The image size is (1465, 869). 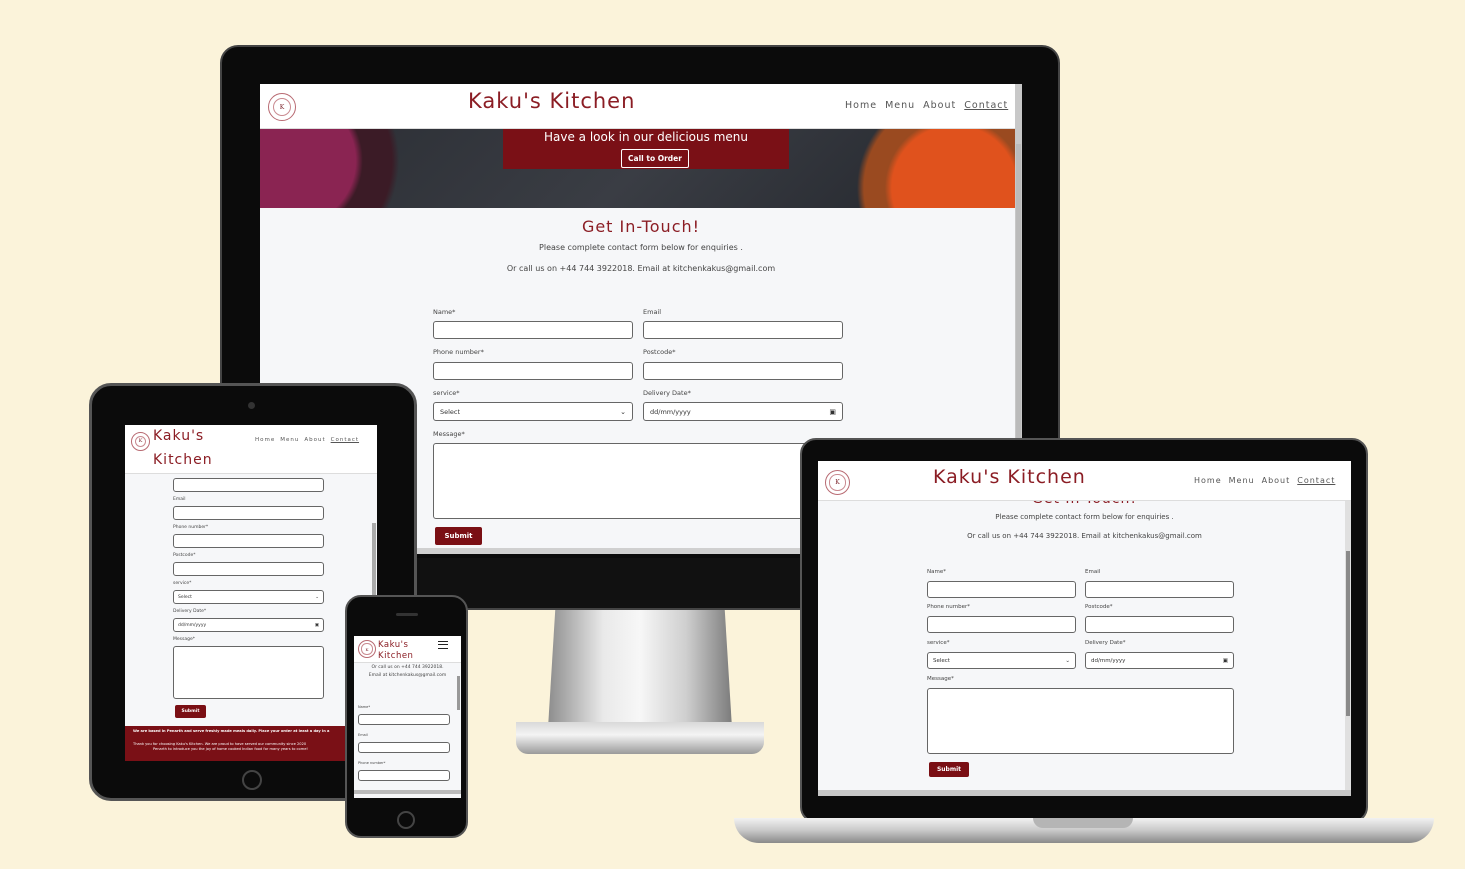 I want to click on service-select-value: Select, so click(x=450, y=411).